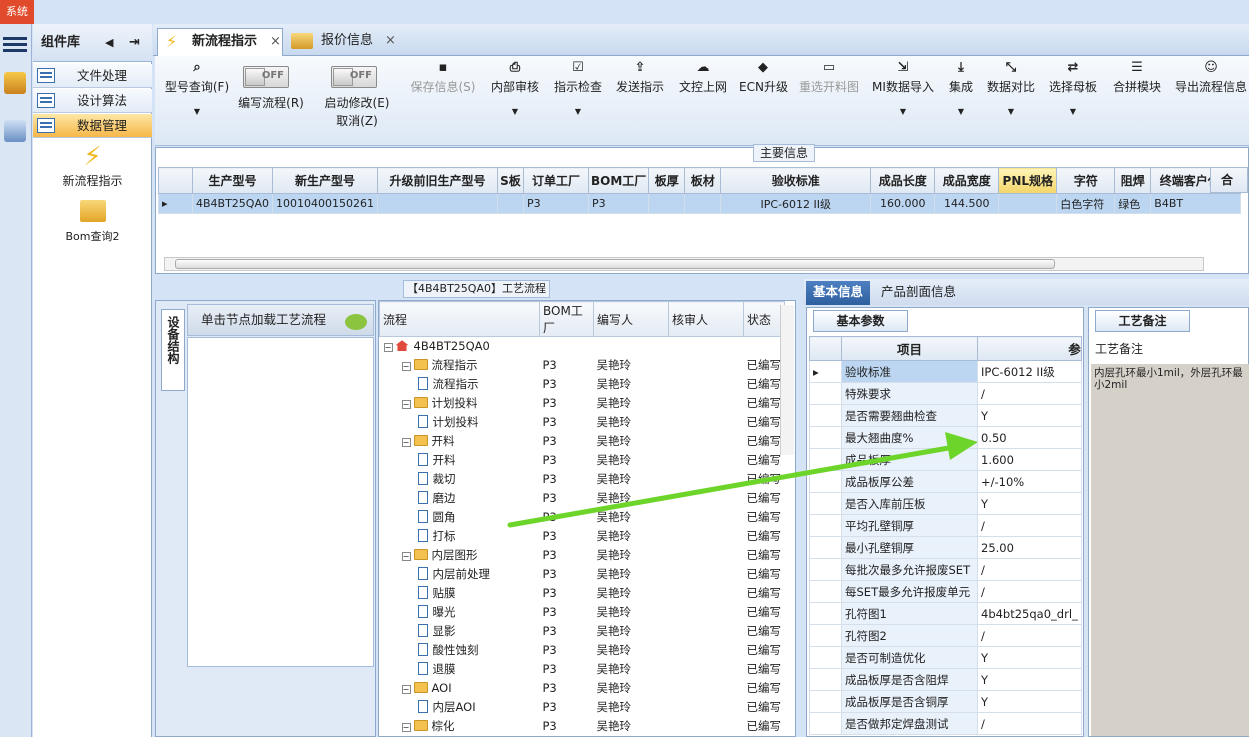 The width and height of the screenshot is (1249, 737). I want to click on annotation-arrow, so click(742, 480).